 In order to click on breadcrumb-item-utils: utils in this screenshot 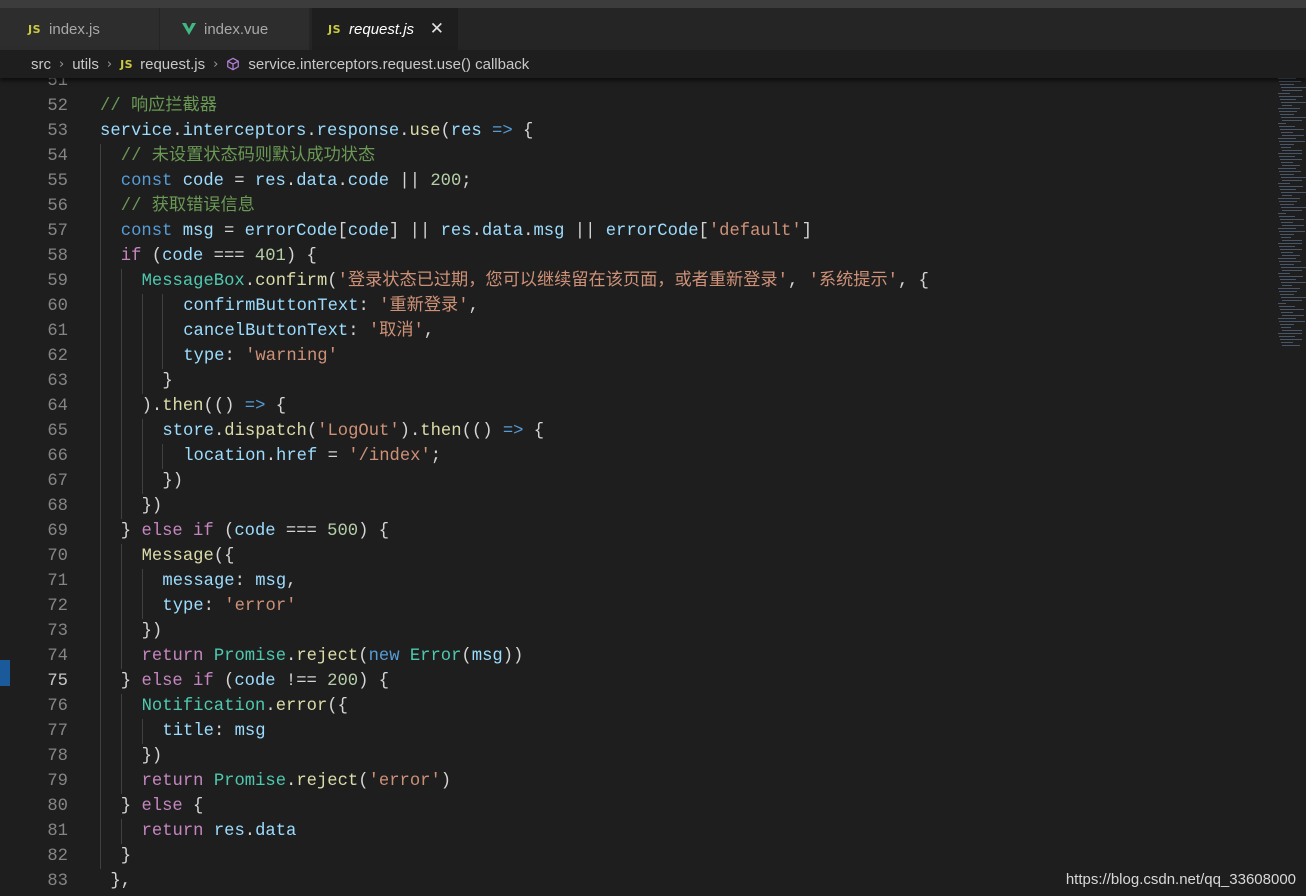, I will do `click(85, 64)`.